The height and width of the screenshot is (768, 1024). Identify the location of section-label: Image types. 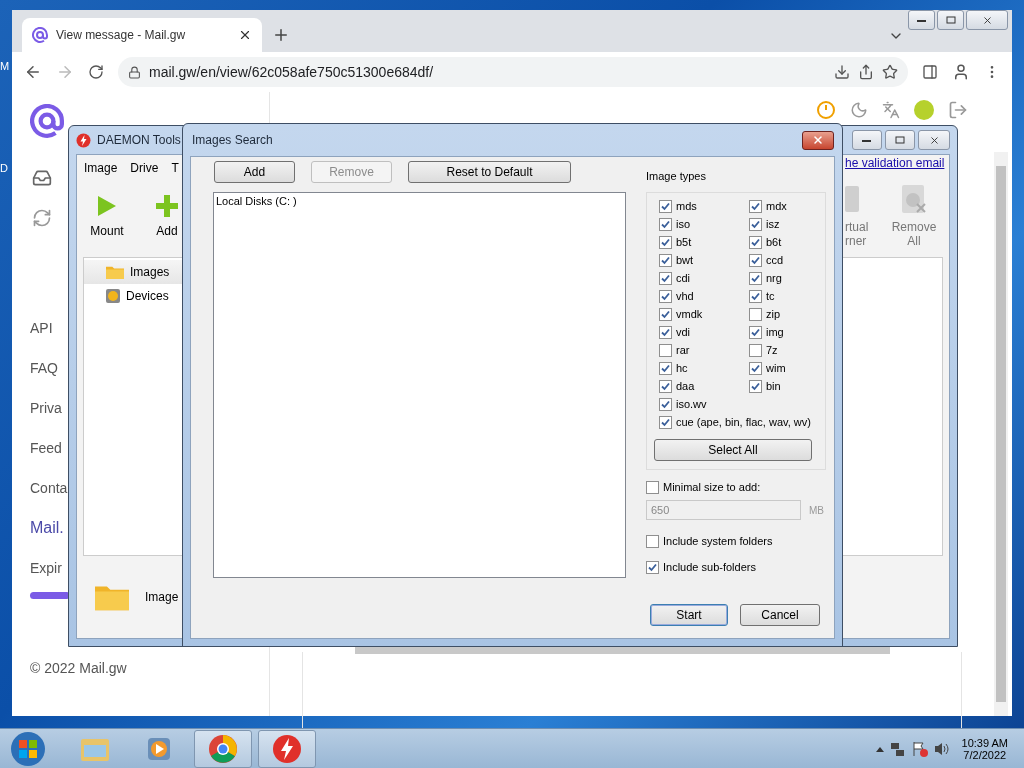
(676, 176).